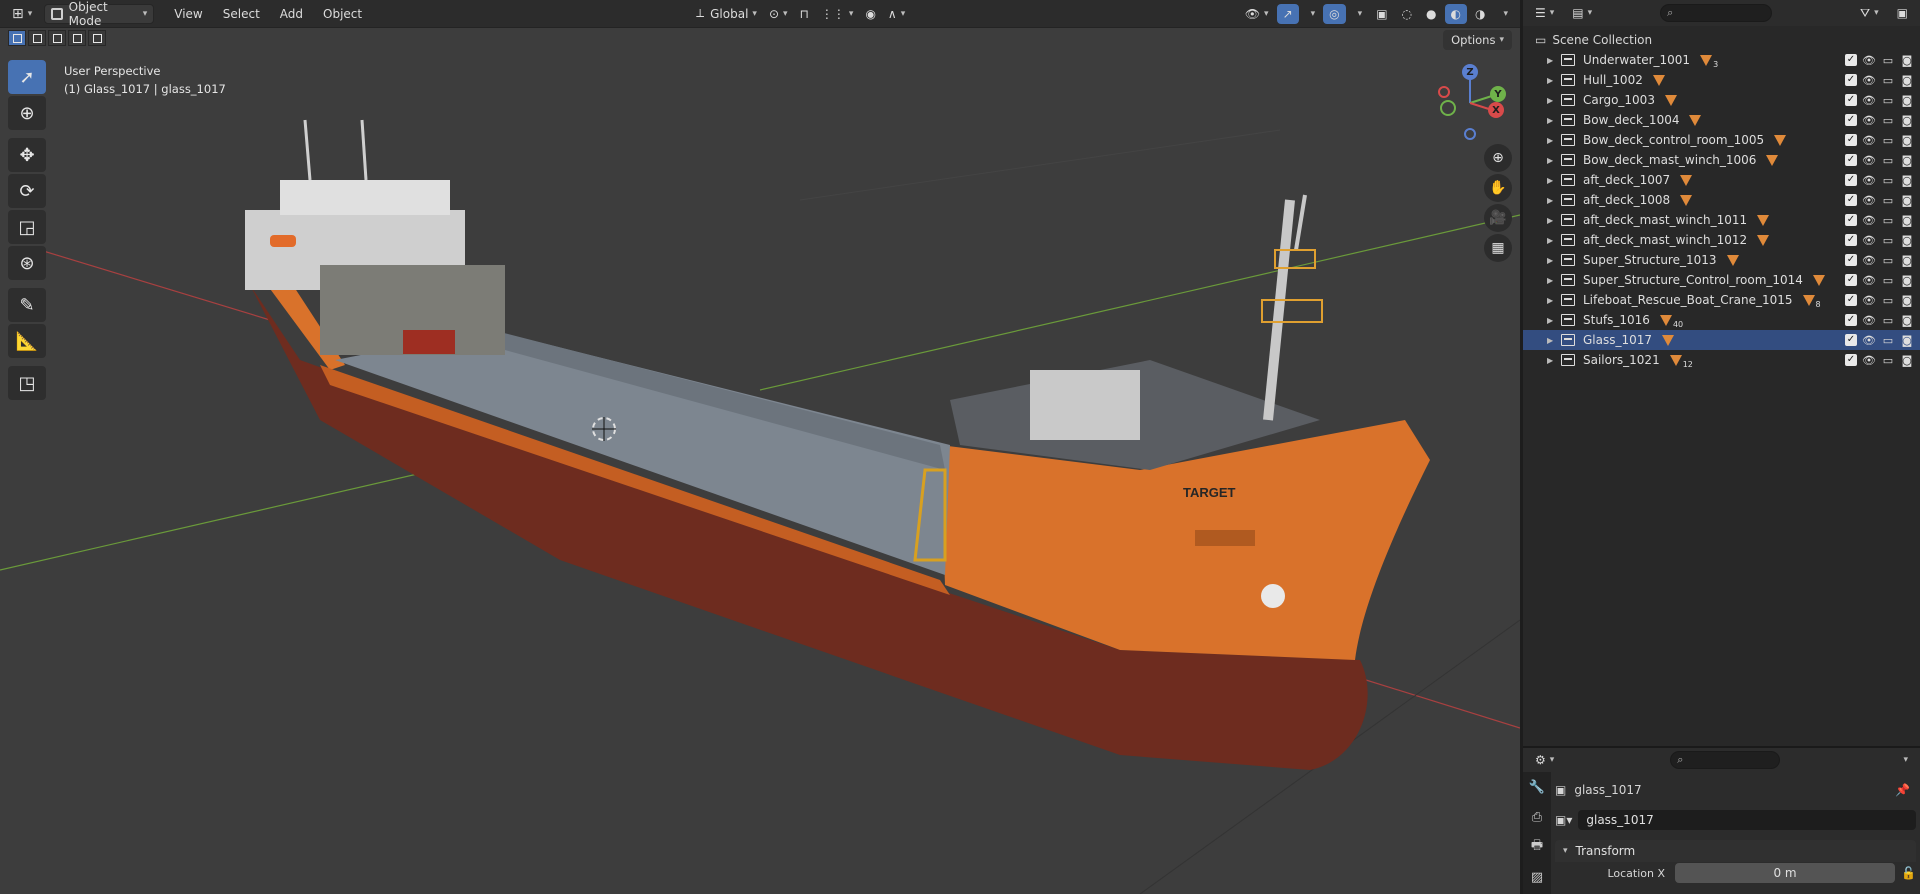 Image resolution: width=1920 pixels, height=894 pixels. What do you see at coordinates (1869, 13) in the screenshot?
I see `filter-dropdown: ⛛ ▾` at bounding box center [1869, 13].